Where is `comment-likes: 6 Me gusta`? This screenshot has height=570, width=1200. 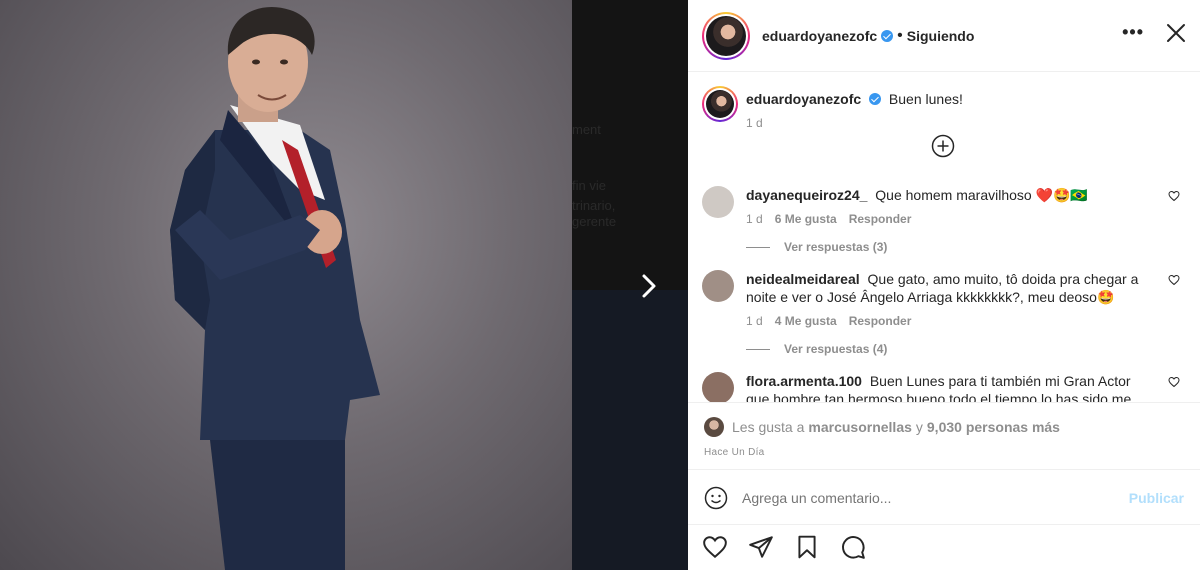 comment-likes: 6 Me gusta is located at coordinates (806, 219).